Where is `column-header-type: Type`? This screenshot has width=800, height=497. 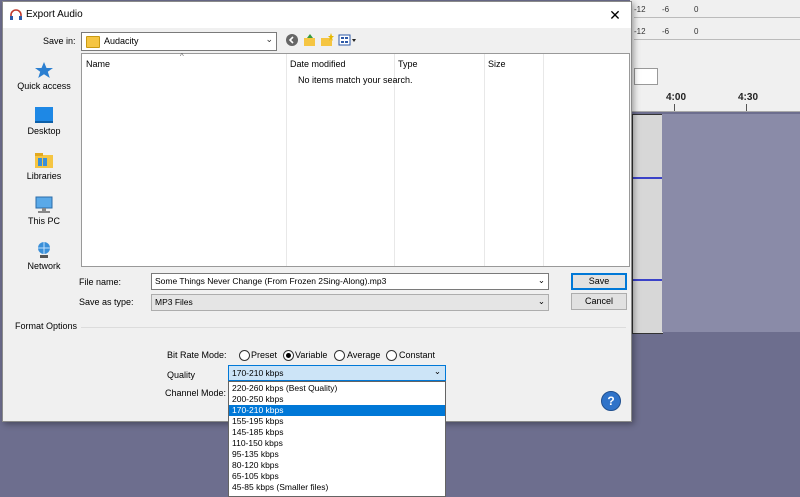
column-header-type: Type is located at coordinates (408, 64).